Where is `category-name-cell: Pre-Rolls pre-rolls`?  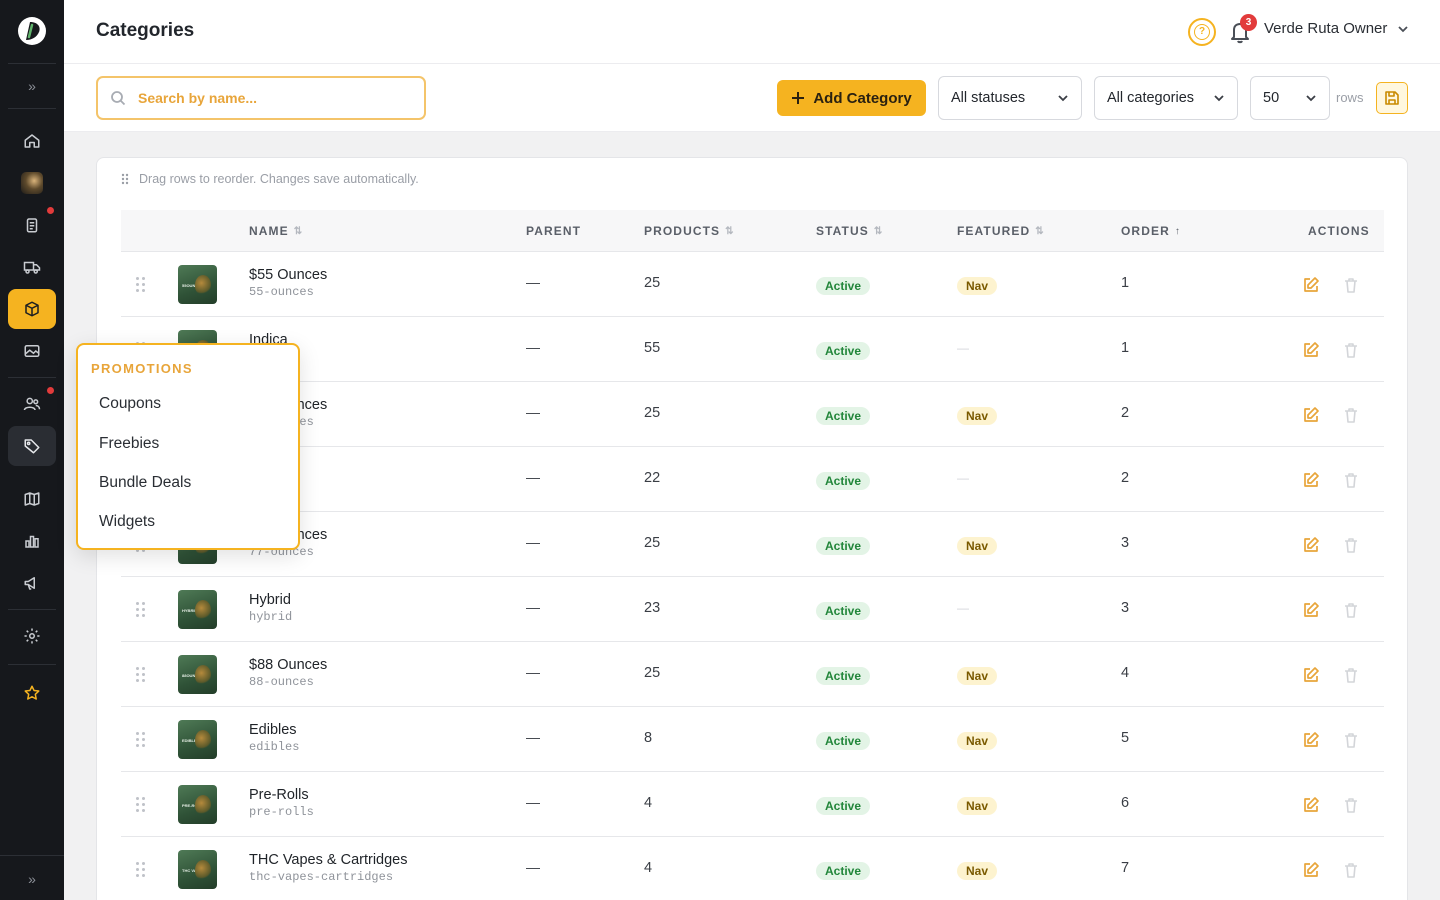
category-name-cell: Pre-Rolls pre-rolls is located at coordinates (281, 803).